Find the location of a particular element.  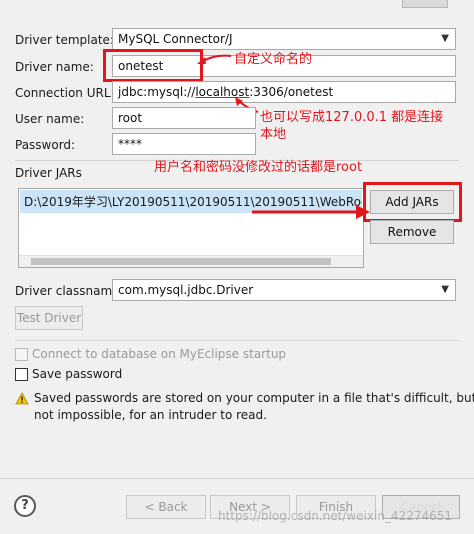

back-button: < Back is located at coordinates (166, 507).